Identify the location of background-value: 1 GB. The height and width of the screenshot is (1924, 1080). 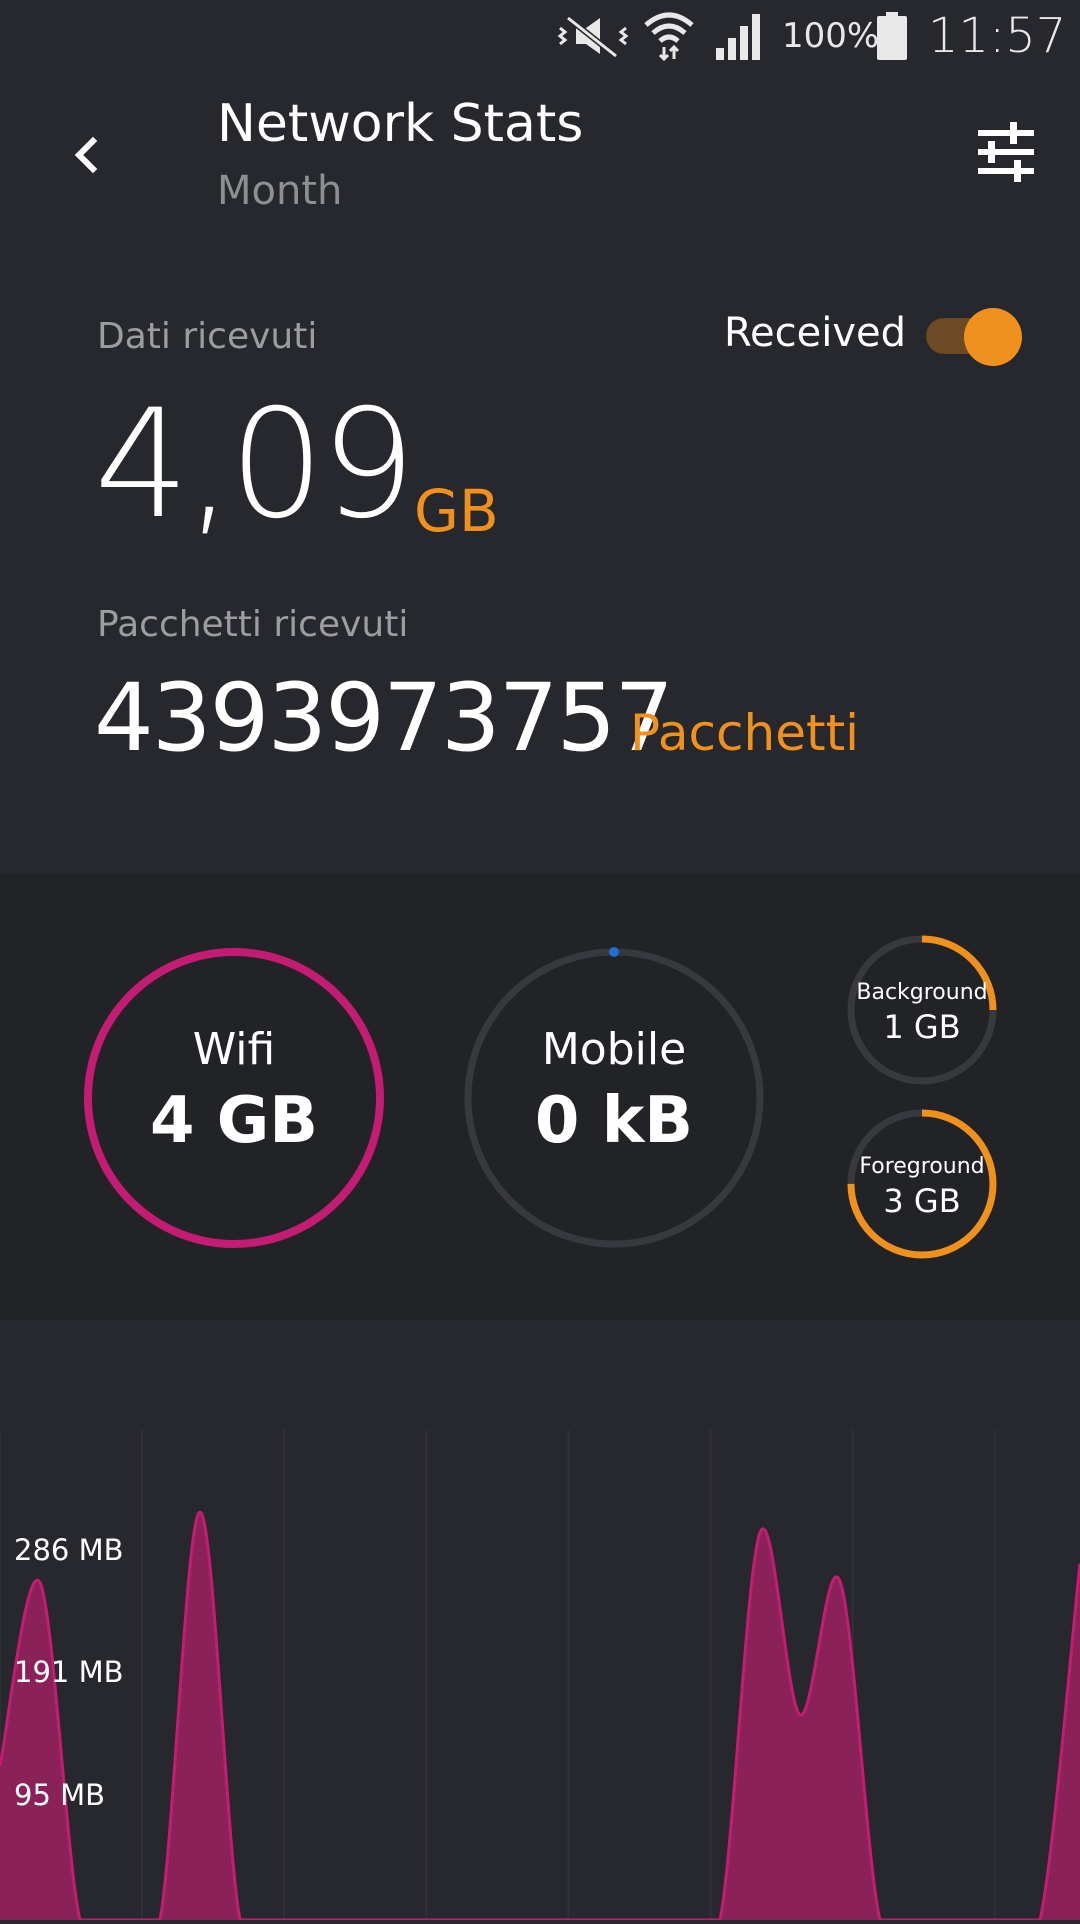
(922, 1027).